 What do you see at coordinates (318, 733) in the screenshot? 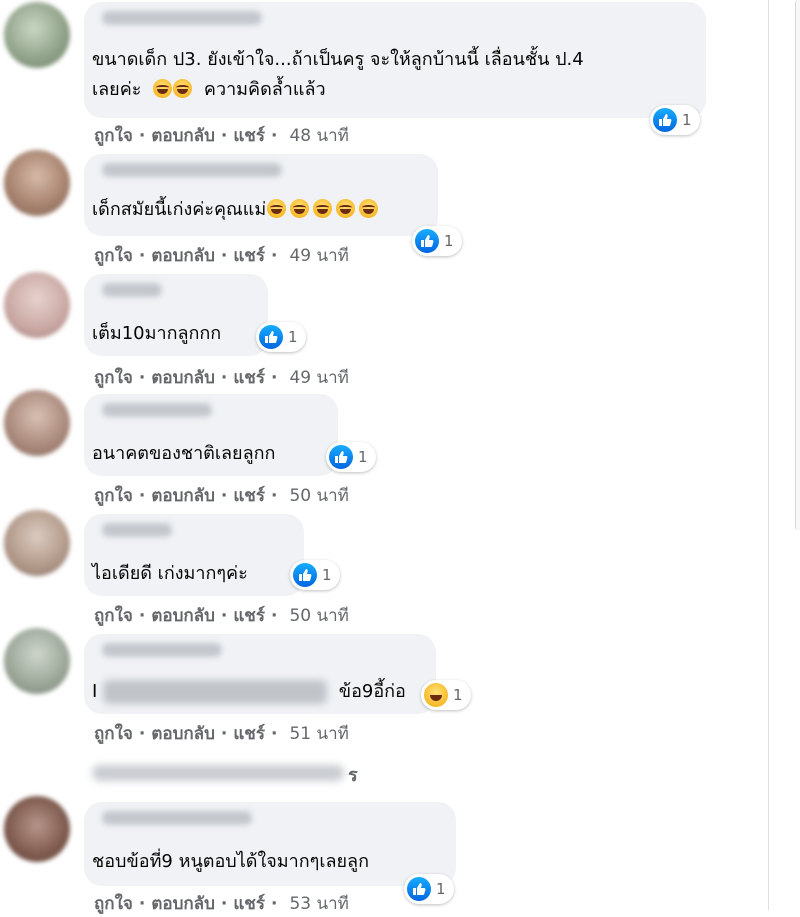
I see `comment-timestamp: 51 นาที` at bounding box center [318, 733].